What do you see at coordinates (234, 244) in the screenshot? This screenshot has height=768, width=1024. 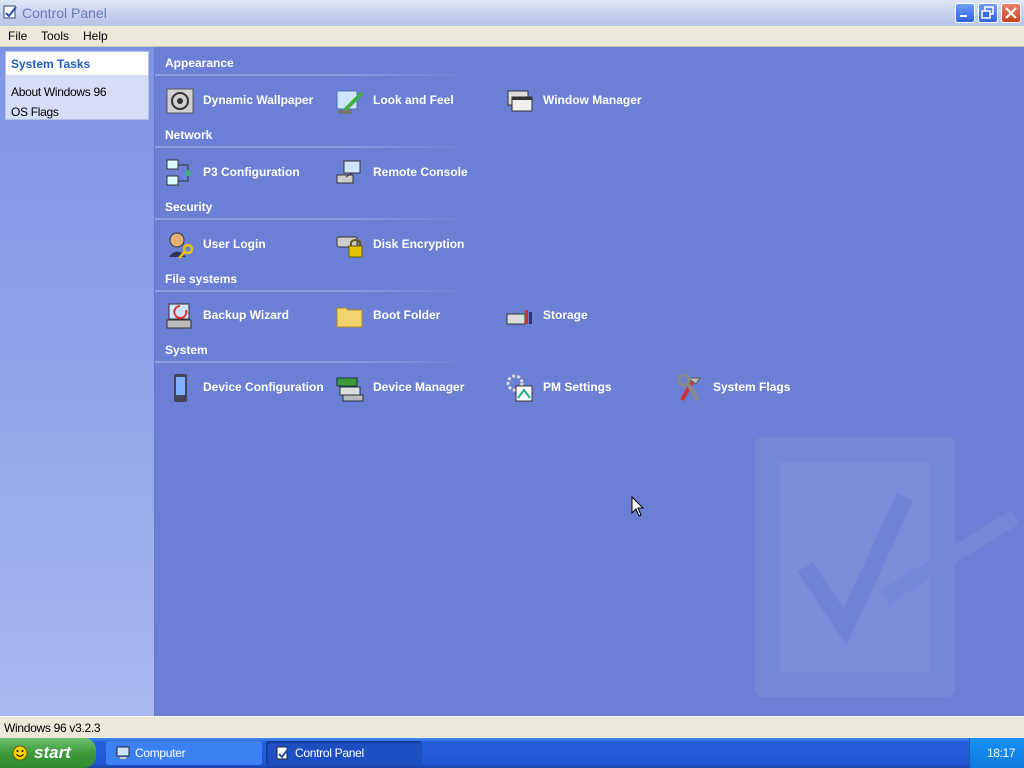 I see `item-label: User Login` at bounding box center [234, 244].